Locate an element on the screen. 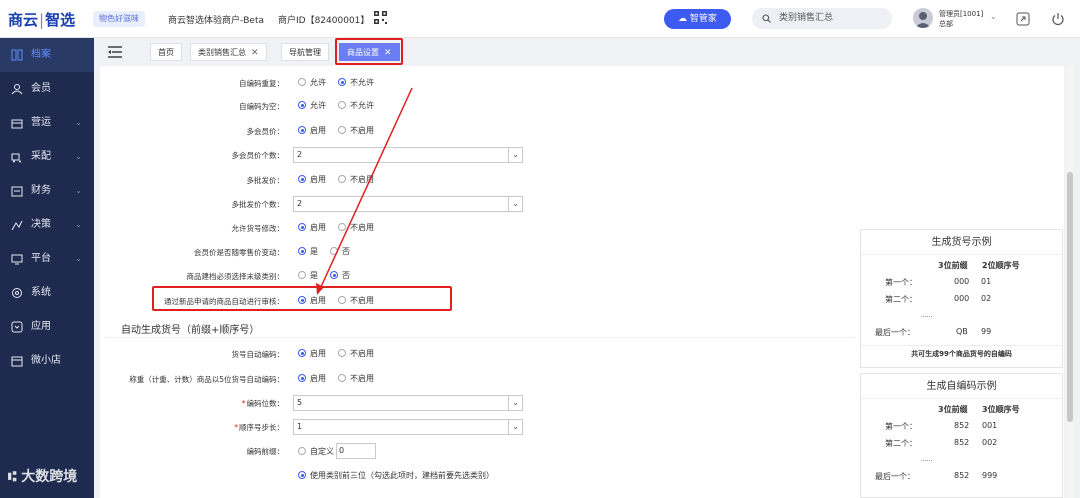 The height and width of the screenshot is (498, 1080). section-title: 自动生成货号（前缀+顺序号） is located at coordinates (190, 330).